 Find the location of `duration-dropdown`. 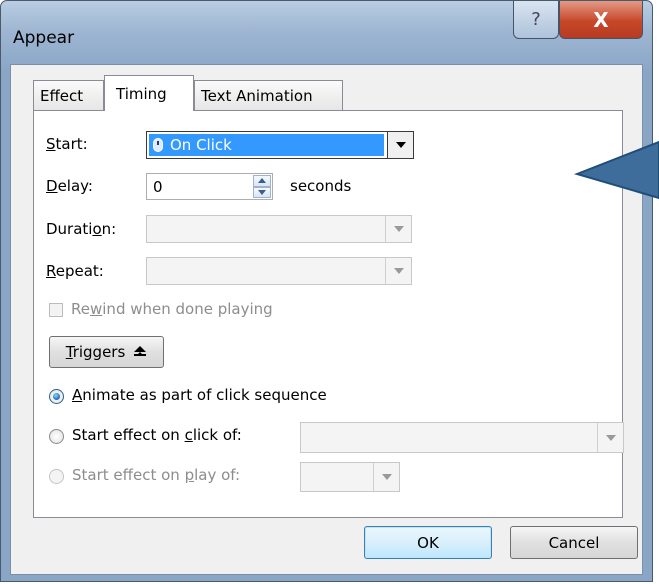

duration-dropdown is located at coordinates (279, 229).